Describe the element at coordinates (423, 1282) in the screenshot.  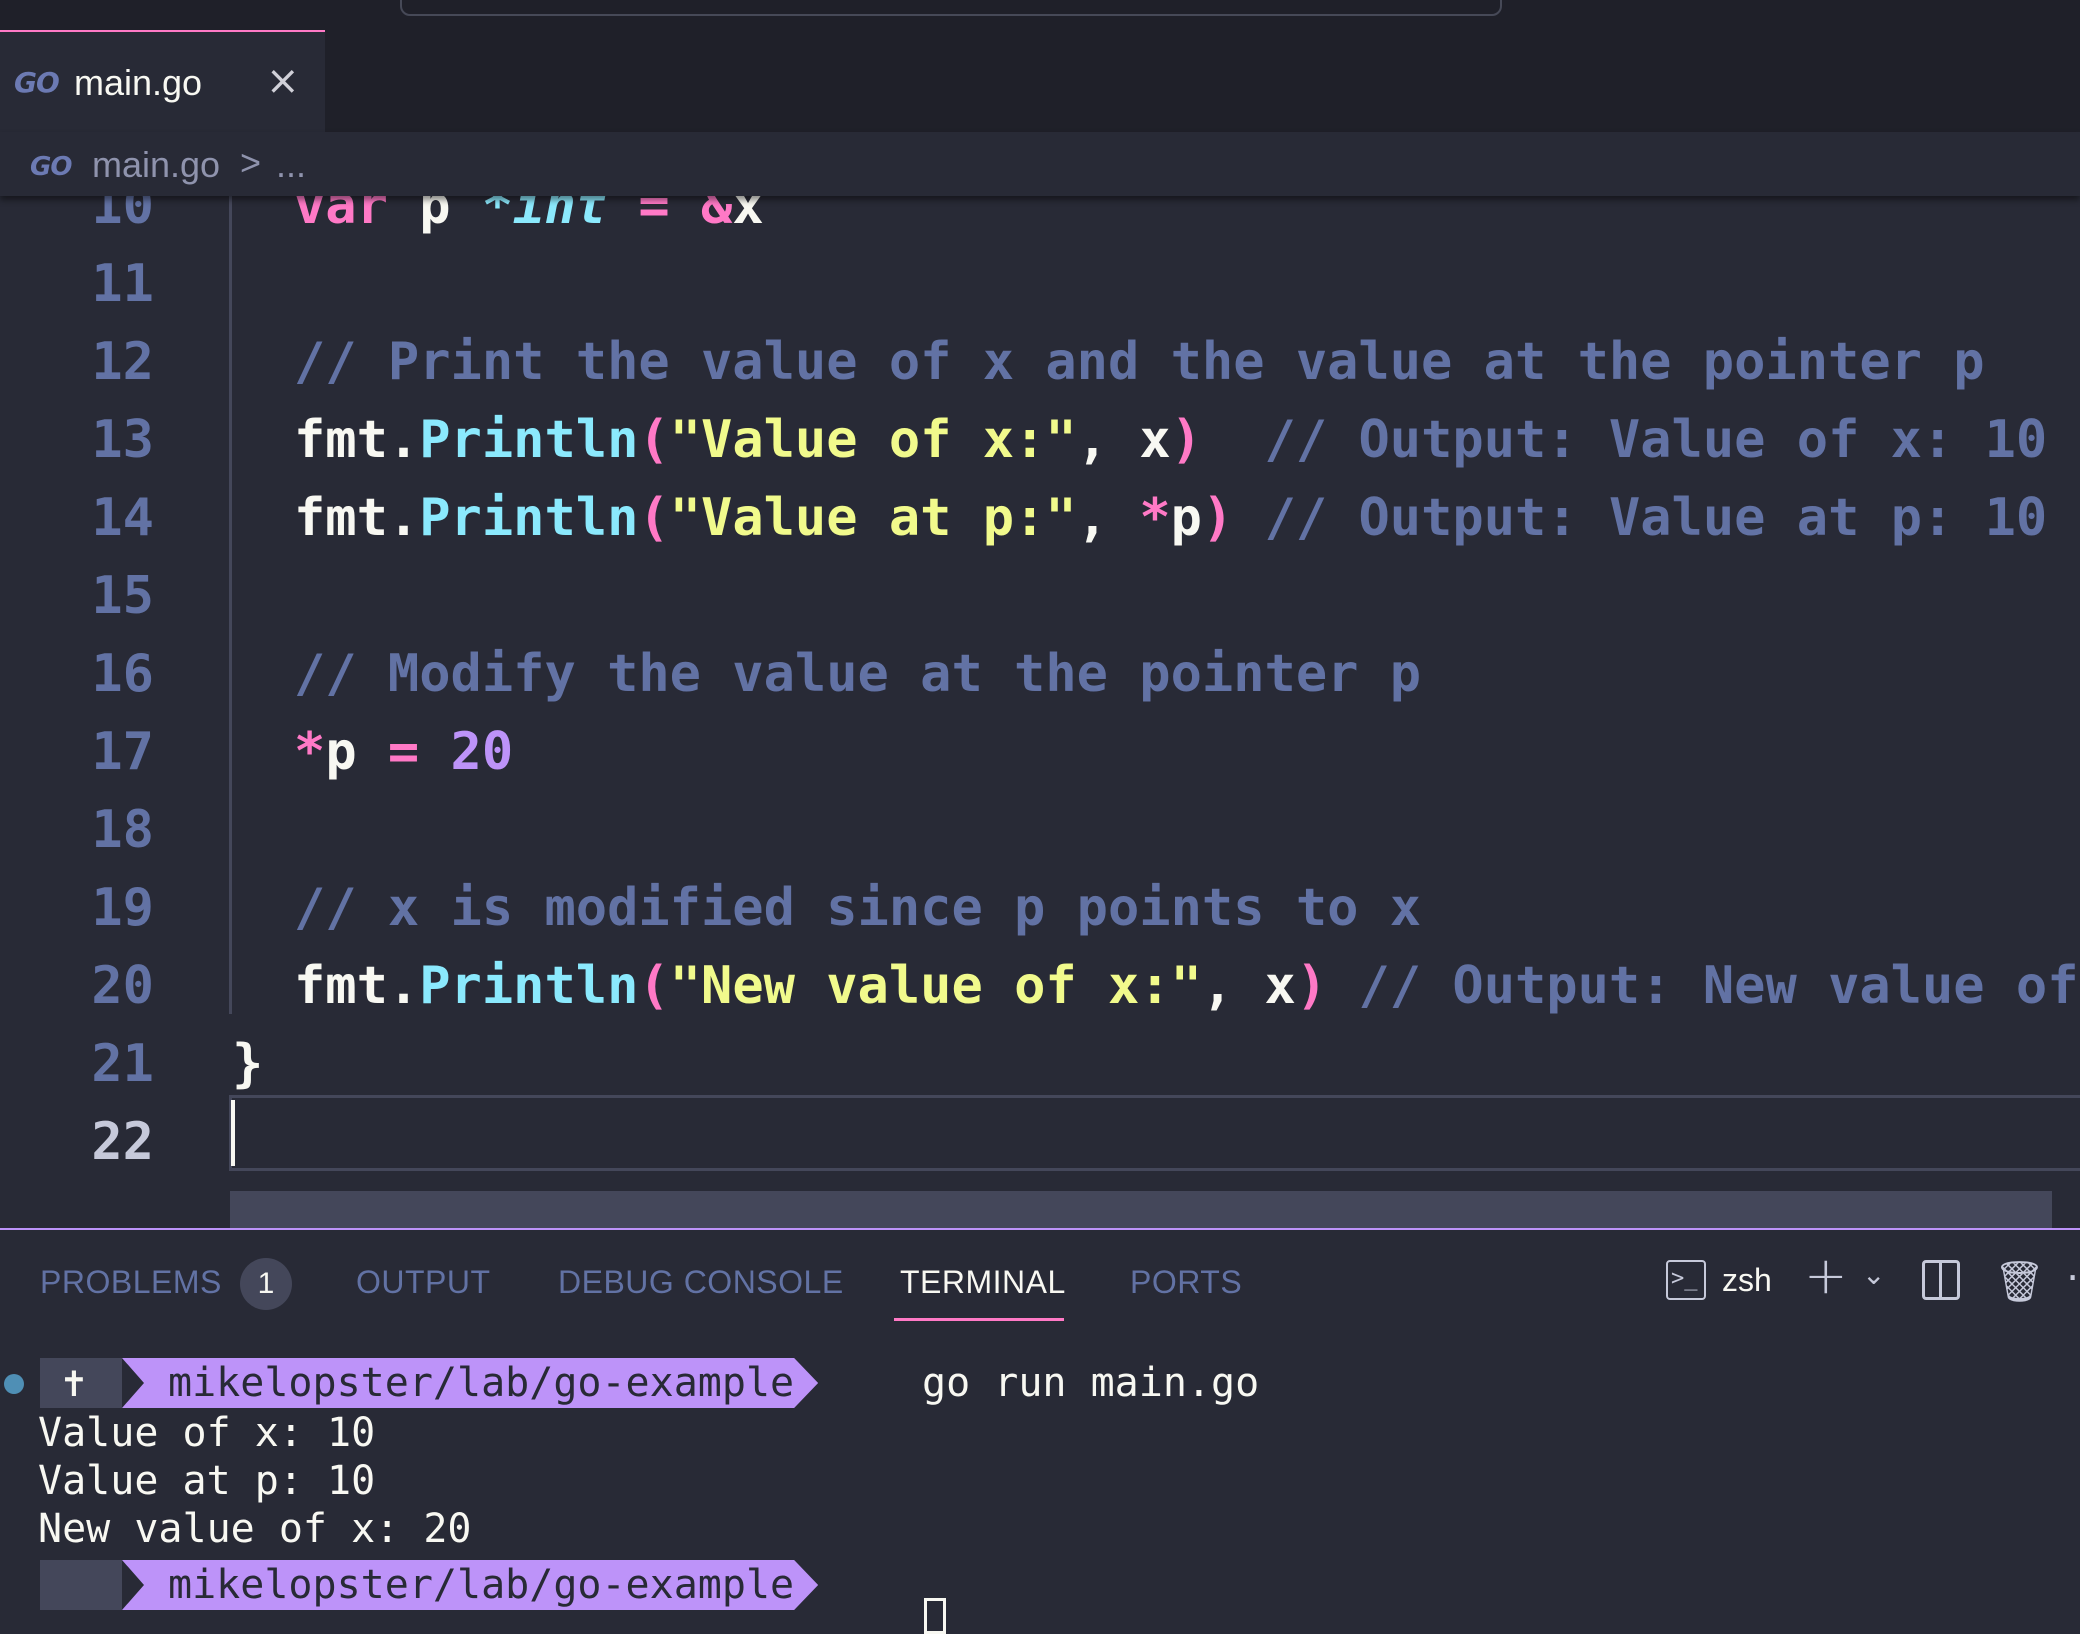
I see `tab-output: OUTPUT` at that location.